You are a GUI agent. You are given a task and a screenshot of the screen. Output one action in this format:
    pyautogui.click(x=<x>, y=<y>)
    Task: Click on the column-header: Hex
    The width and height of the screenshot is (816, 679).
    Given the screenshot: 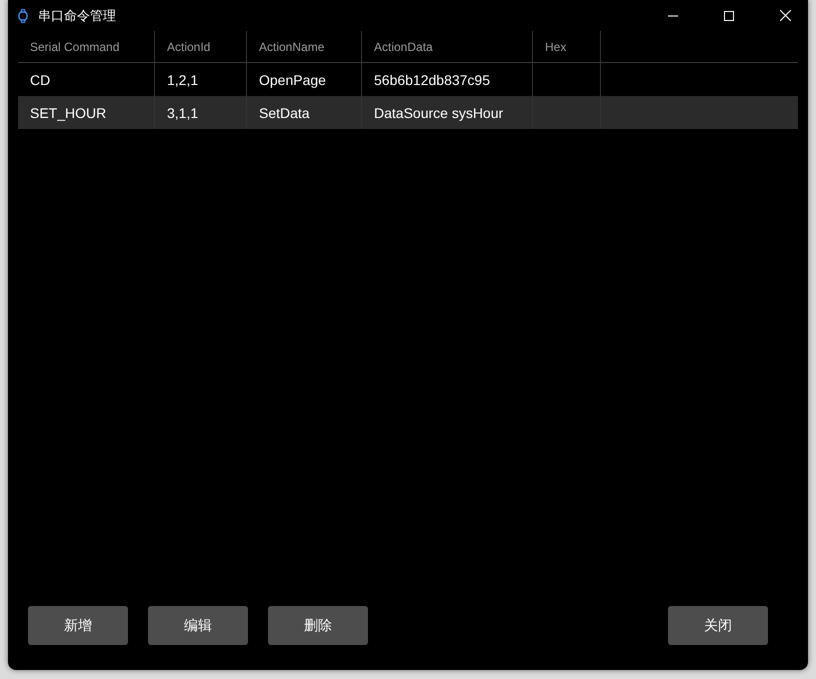 What is the action you would take?
    pyautogui.click(x=567, y=46)
    